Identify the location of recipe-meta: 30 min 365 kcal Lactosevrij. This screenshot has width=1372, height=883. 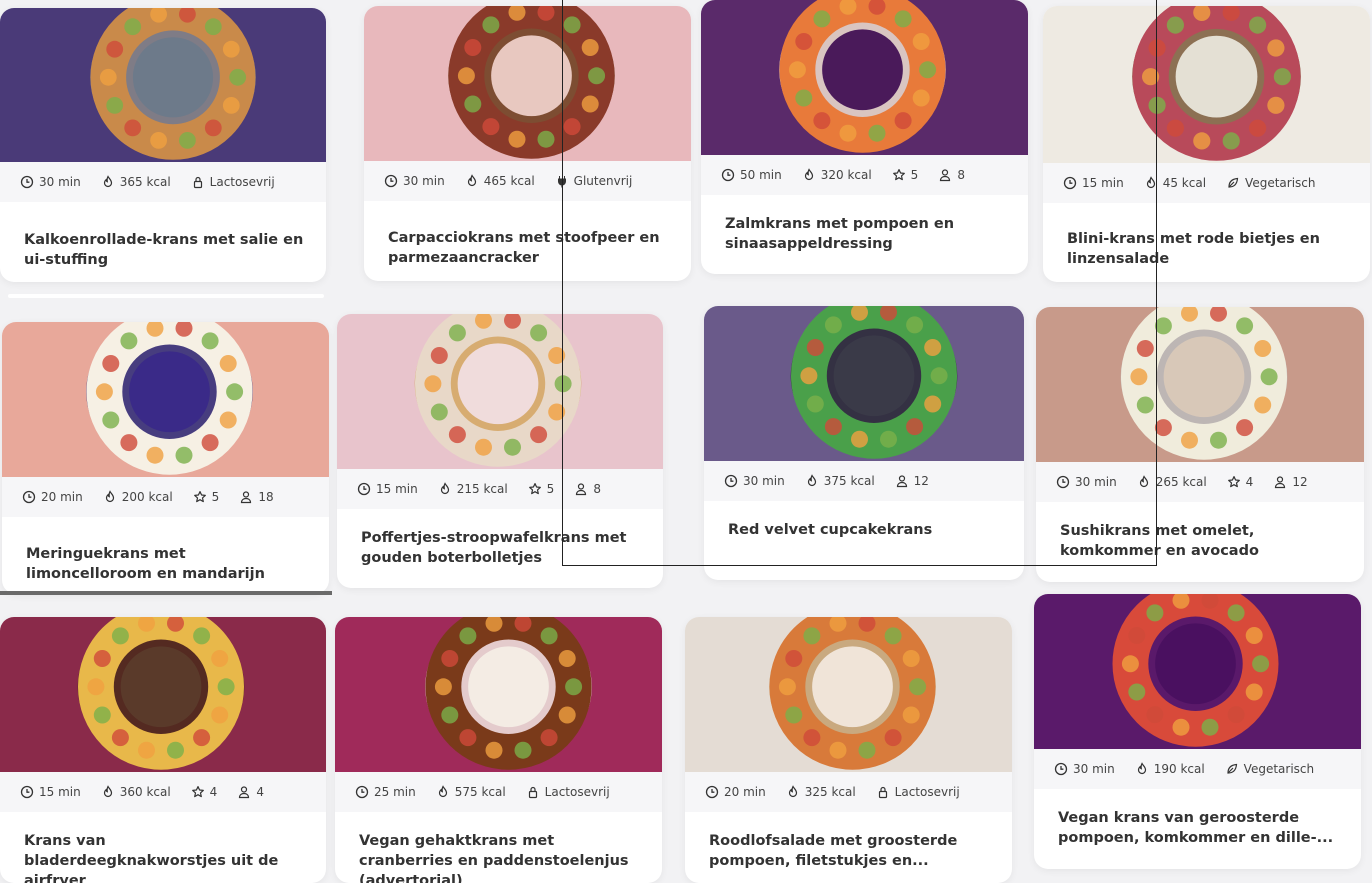
(163, 182).